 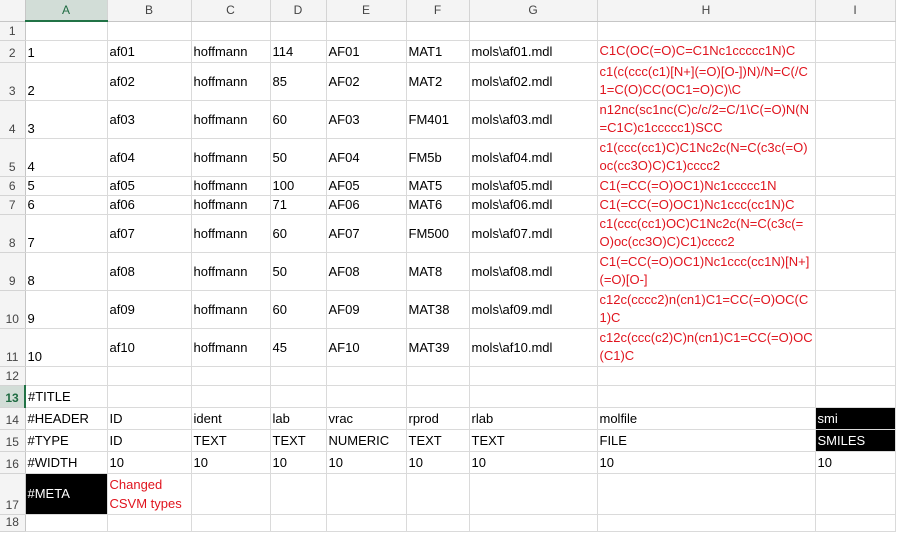 What do you see at coordinates (366, 81) in the screenshot?
I see `cell-e3: AF02` at bounding box center [366, 81].